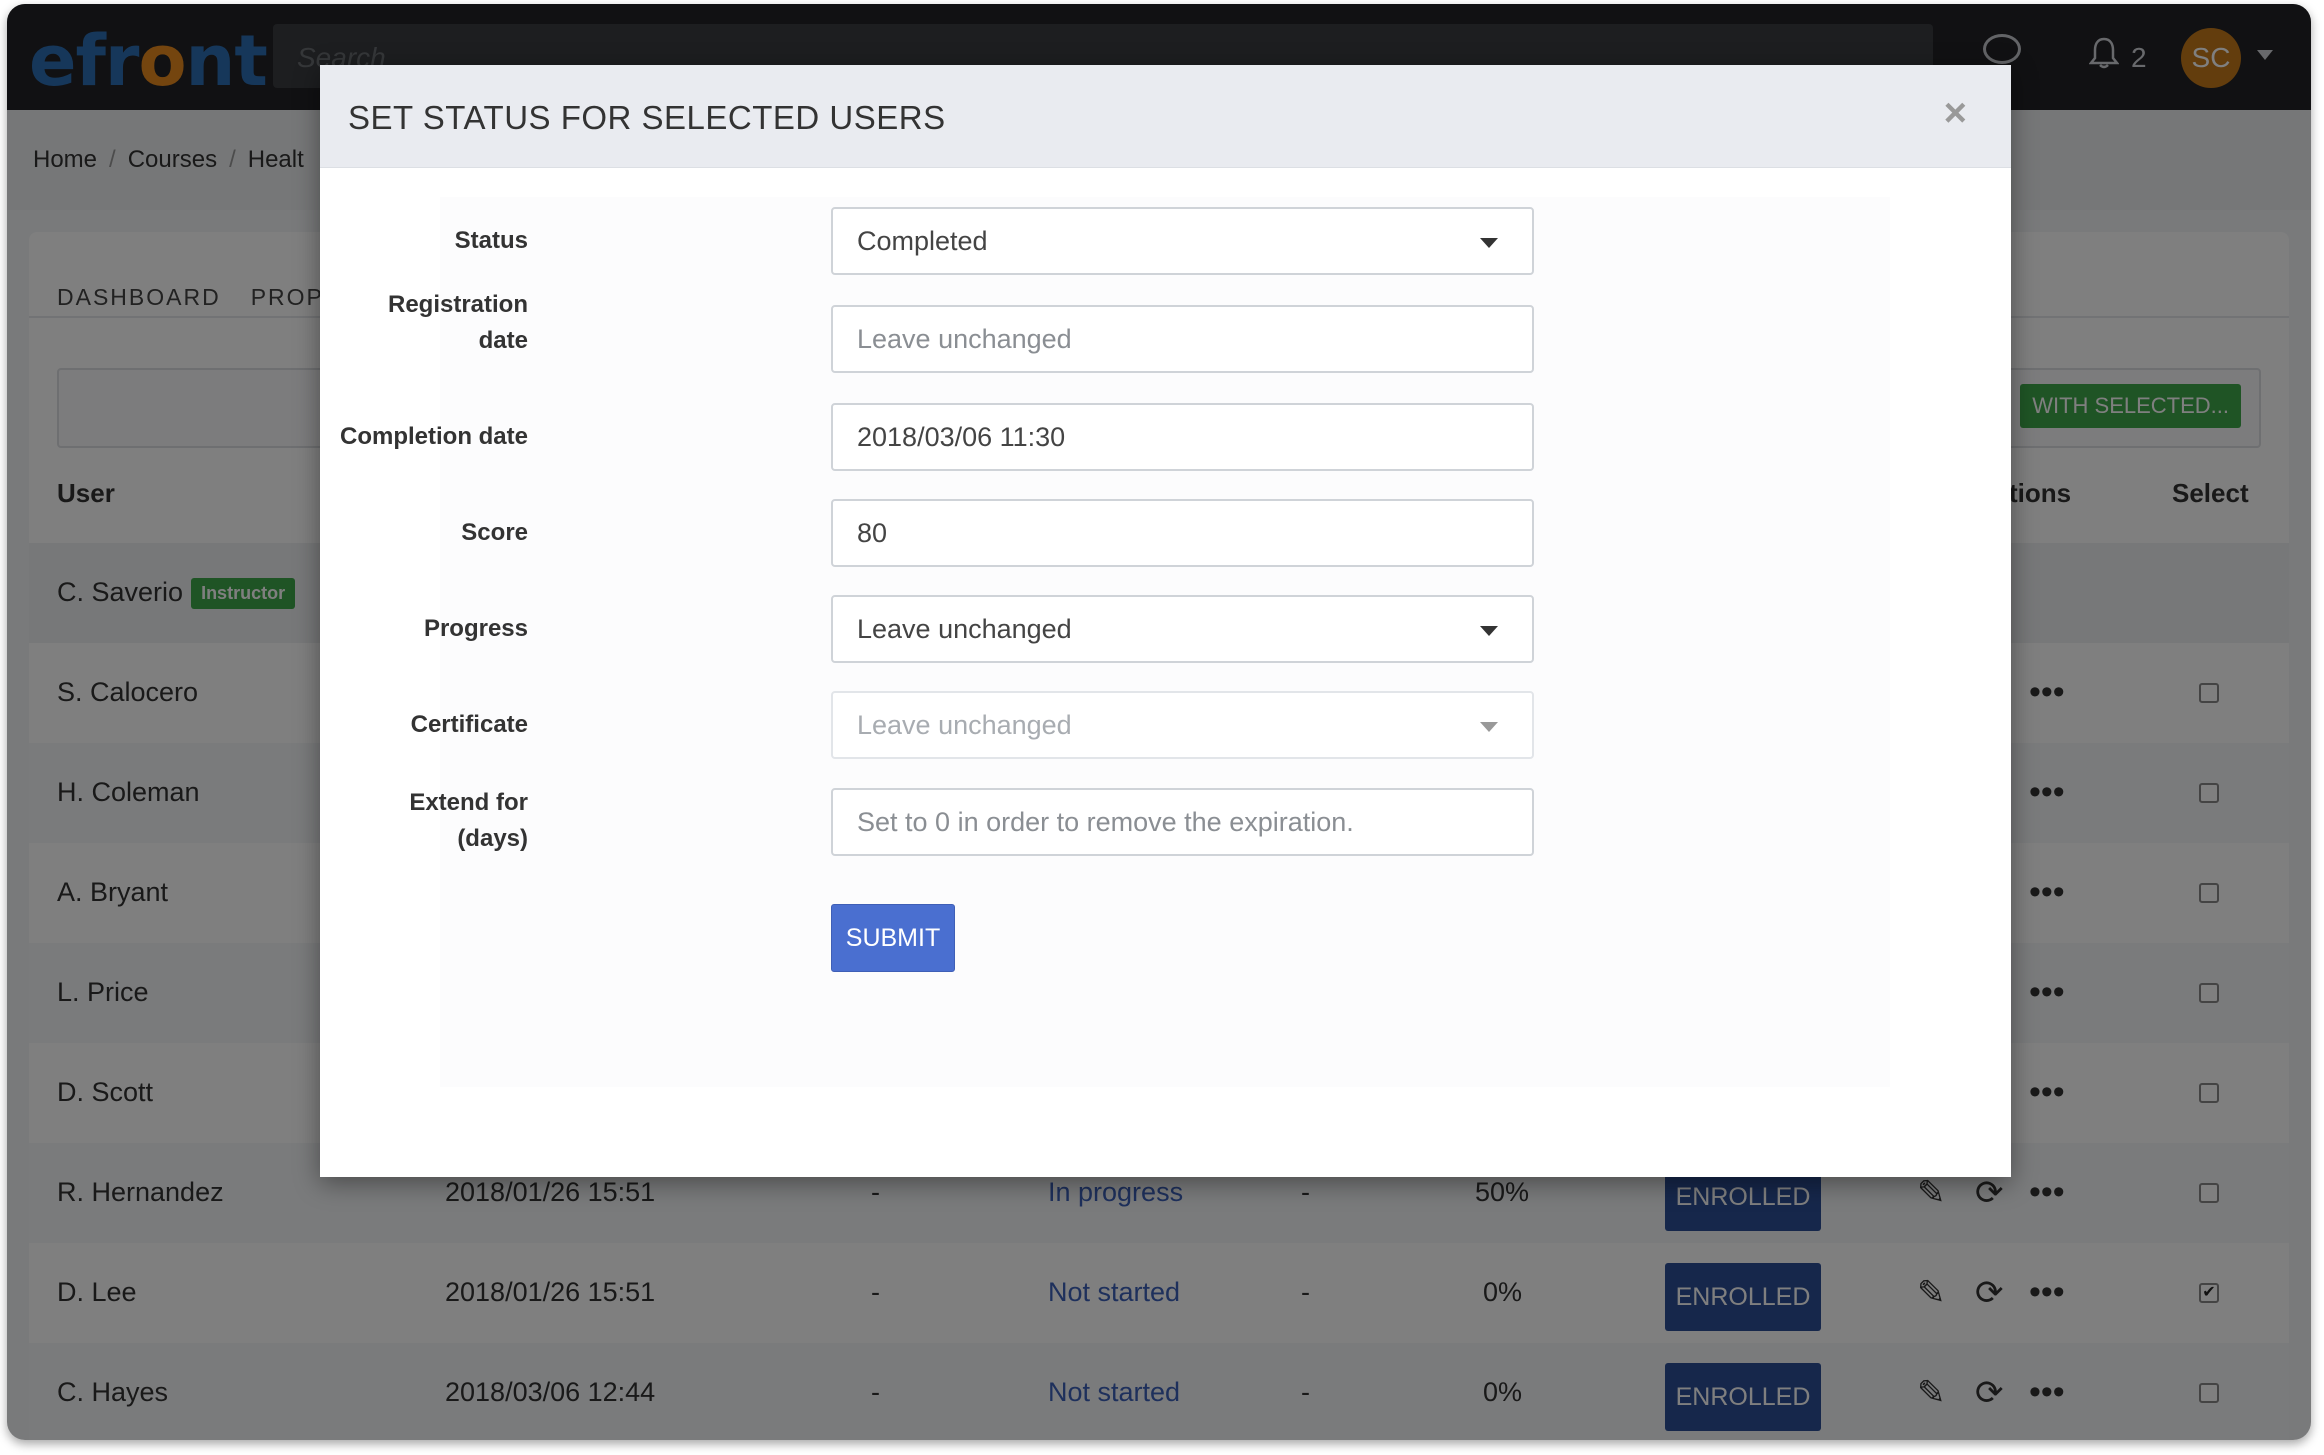 This screenshot has width=2324, height=1455. What do you see at coordinates (491, 240) in the screenshot?
I see `status-label: Status` at bounding box center [491, 240].